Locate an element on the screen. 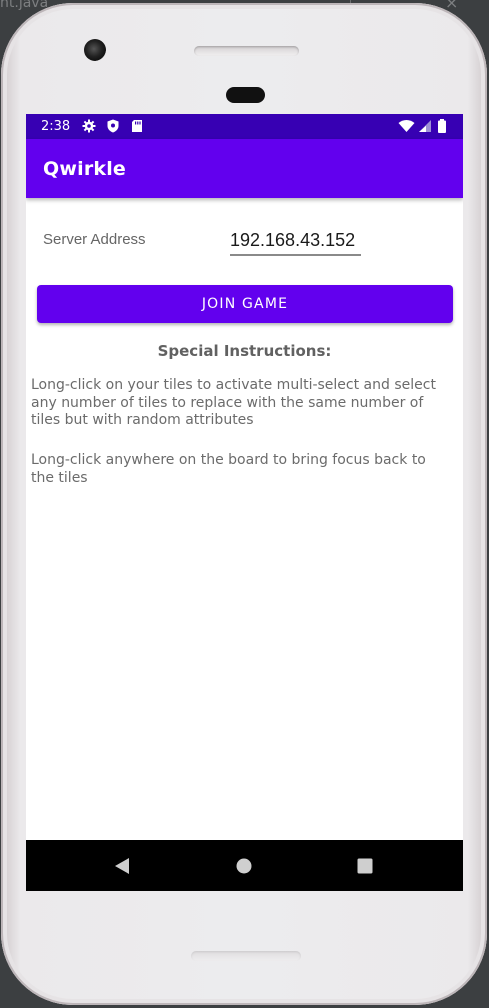 This screenshot has height=1008, width=489. gear-icon is located at coordinates (89, 126).